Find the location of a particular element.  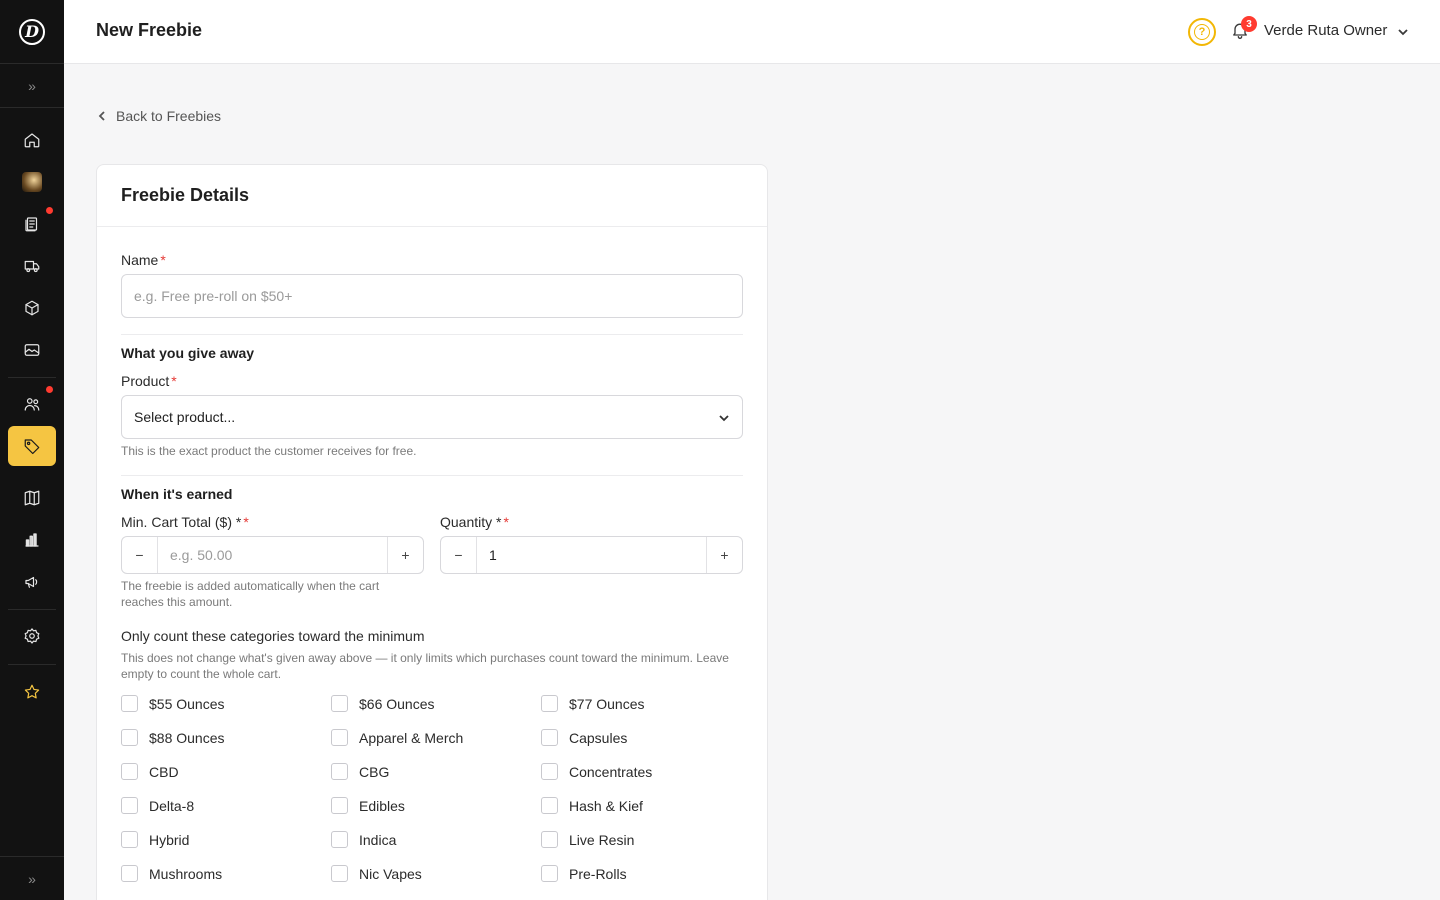

category-checkbox: Hybrid is located at coordinates (155, 839).